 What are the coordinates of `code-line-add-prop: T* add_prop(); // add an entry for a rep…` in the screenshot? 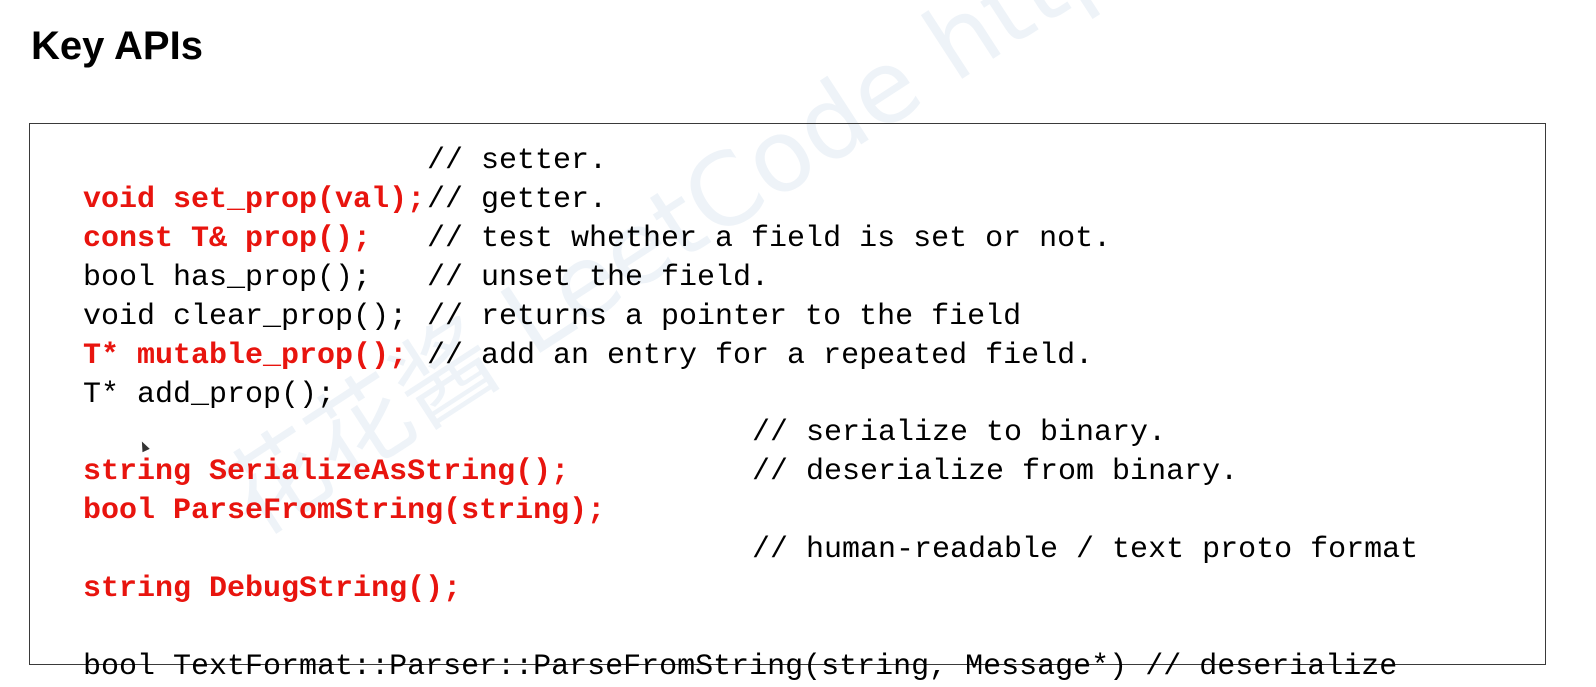 It's located at (570, 374).